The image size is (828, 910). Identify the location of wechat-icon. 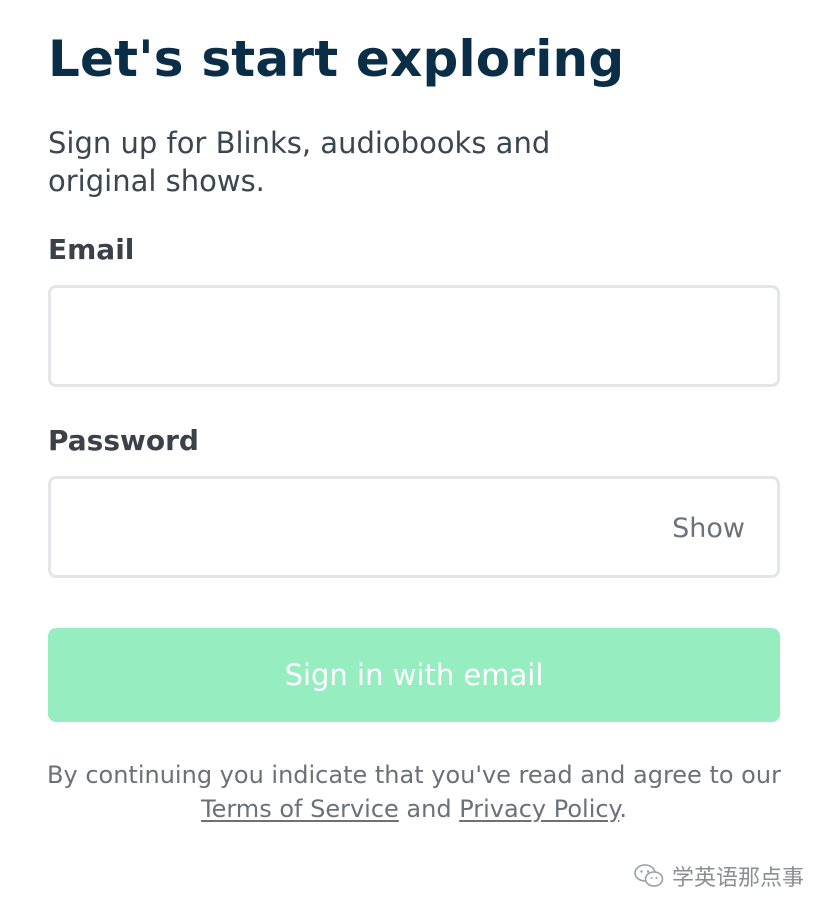
(649, 875).